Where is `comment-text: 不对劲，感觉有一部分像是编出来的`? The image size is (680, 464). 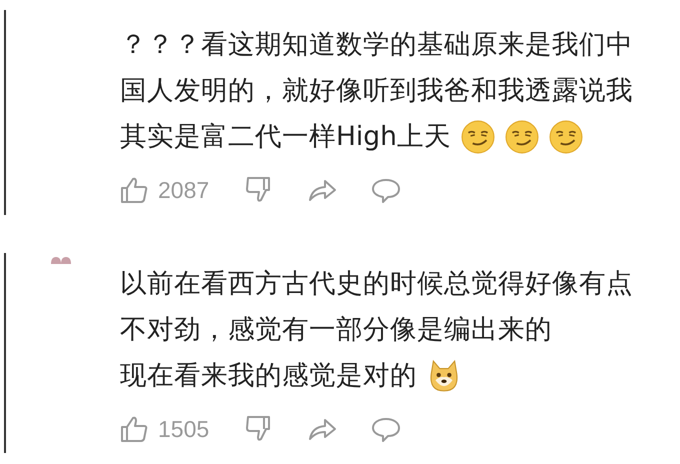
comment-text: 不对劲，感觉有一部分像是编出来的 is located at coordinates (336, 330).